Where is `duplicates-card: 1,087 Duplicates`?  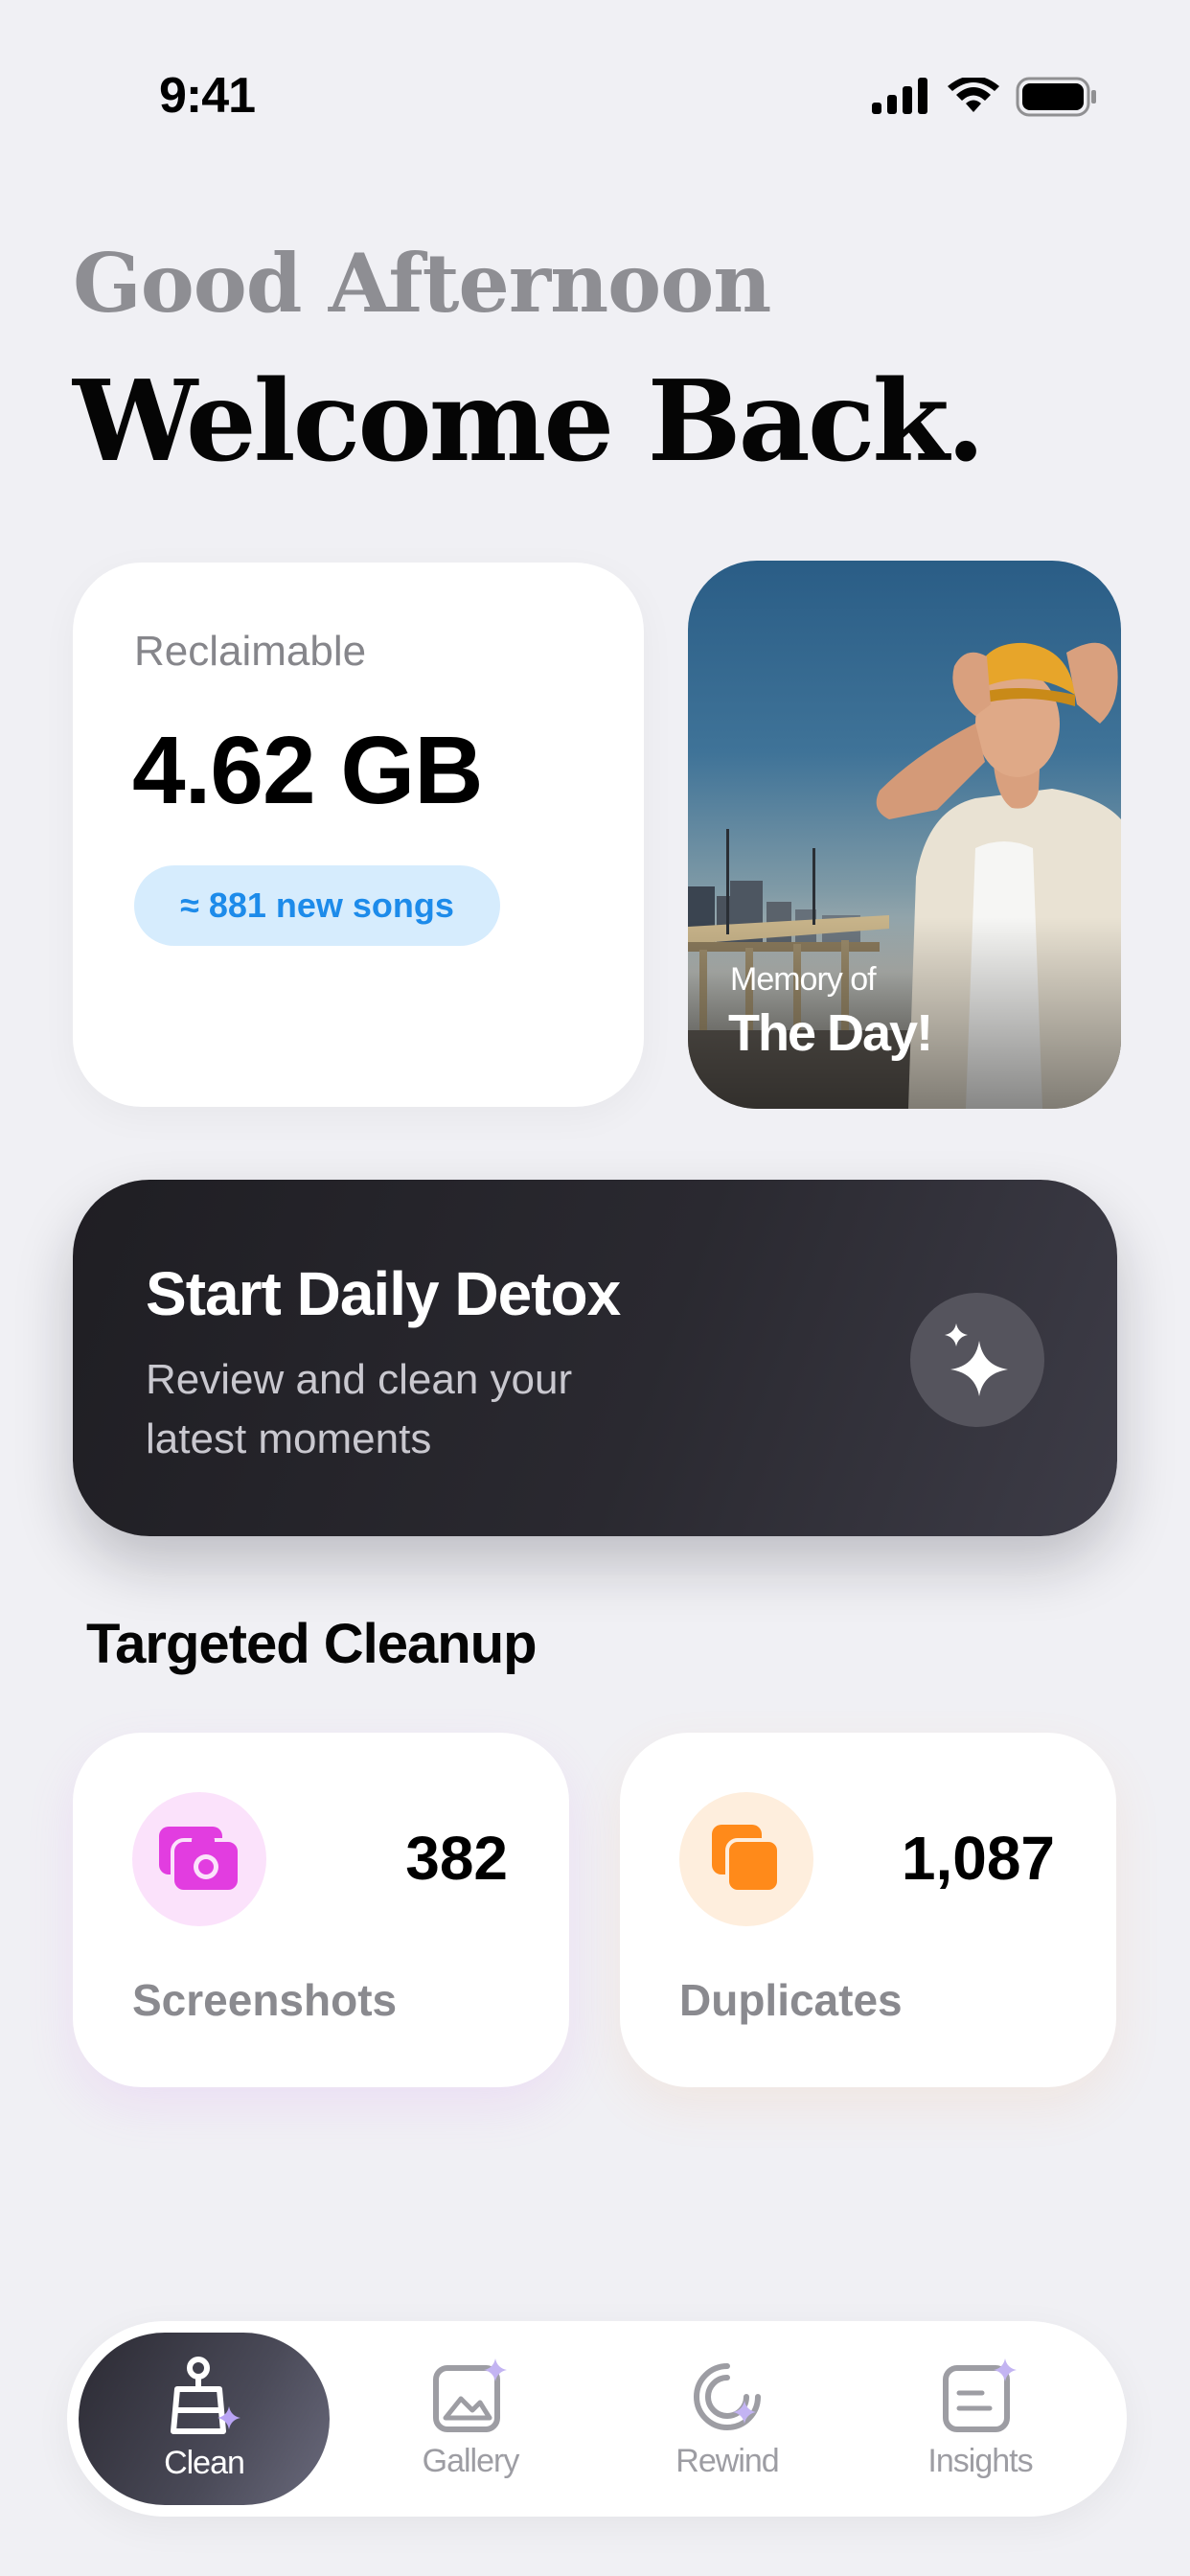 duplicates-card: 1,087 Duplicates is located at coordinates (868, 1910).